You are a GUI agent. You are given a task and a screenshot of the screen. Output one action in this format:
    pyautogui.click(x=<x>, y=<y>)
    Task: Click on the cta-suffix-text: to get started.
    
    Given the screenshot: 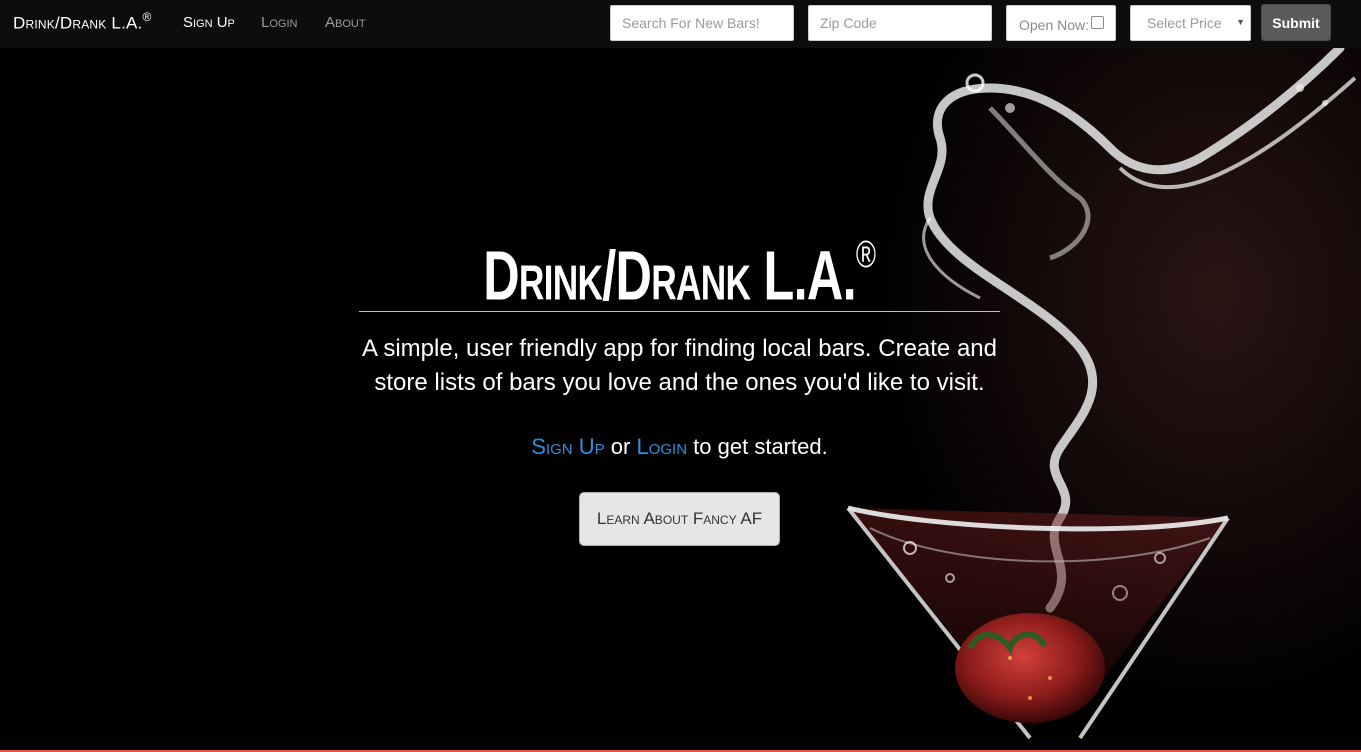 What is the action you would take?
    pyautogui.click(x=760, y=447)
    